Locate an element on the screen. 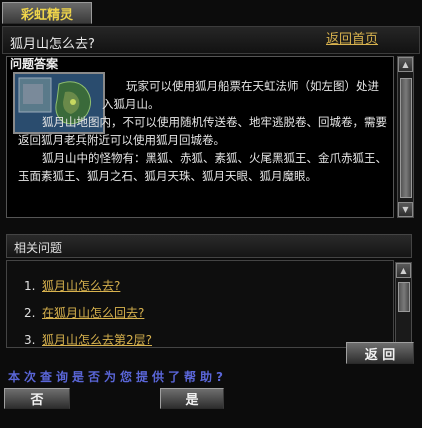 The height and width of the screenshot is (428, 422). down-arrow-icon: ▼ is located at coordinates (405, 209).